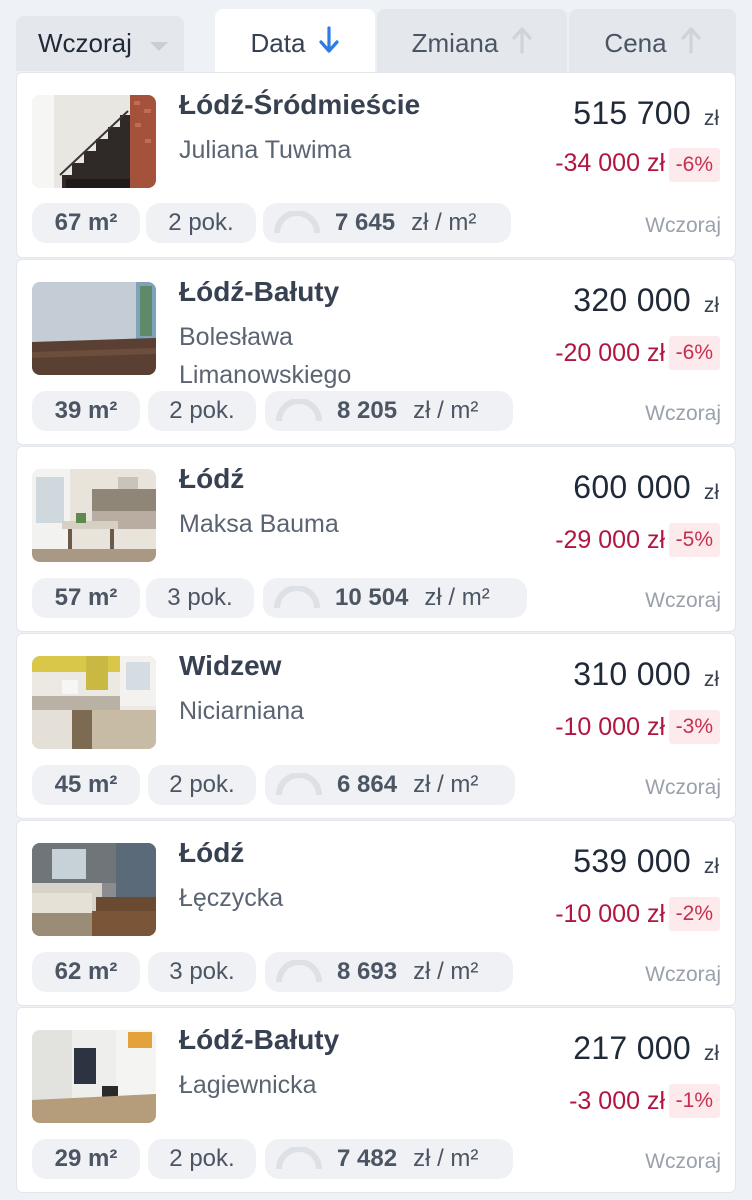  I want to click on price-per-m2-chip: 7 482 zł / m², so click(389, 1159).